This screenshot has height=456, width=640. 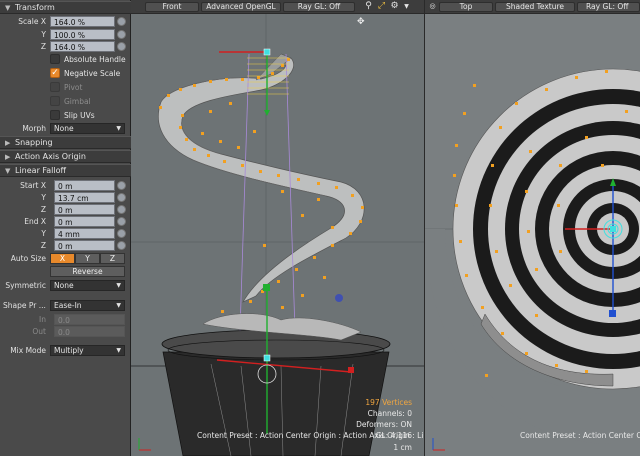 I want to click on dropdown-icon: ▼, so click(x=406, y=6).